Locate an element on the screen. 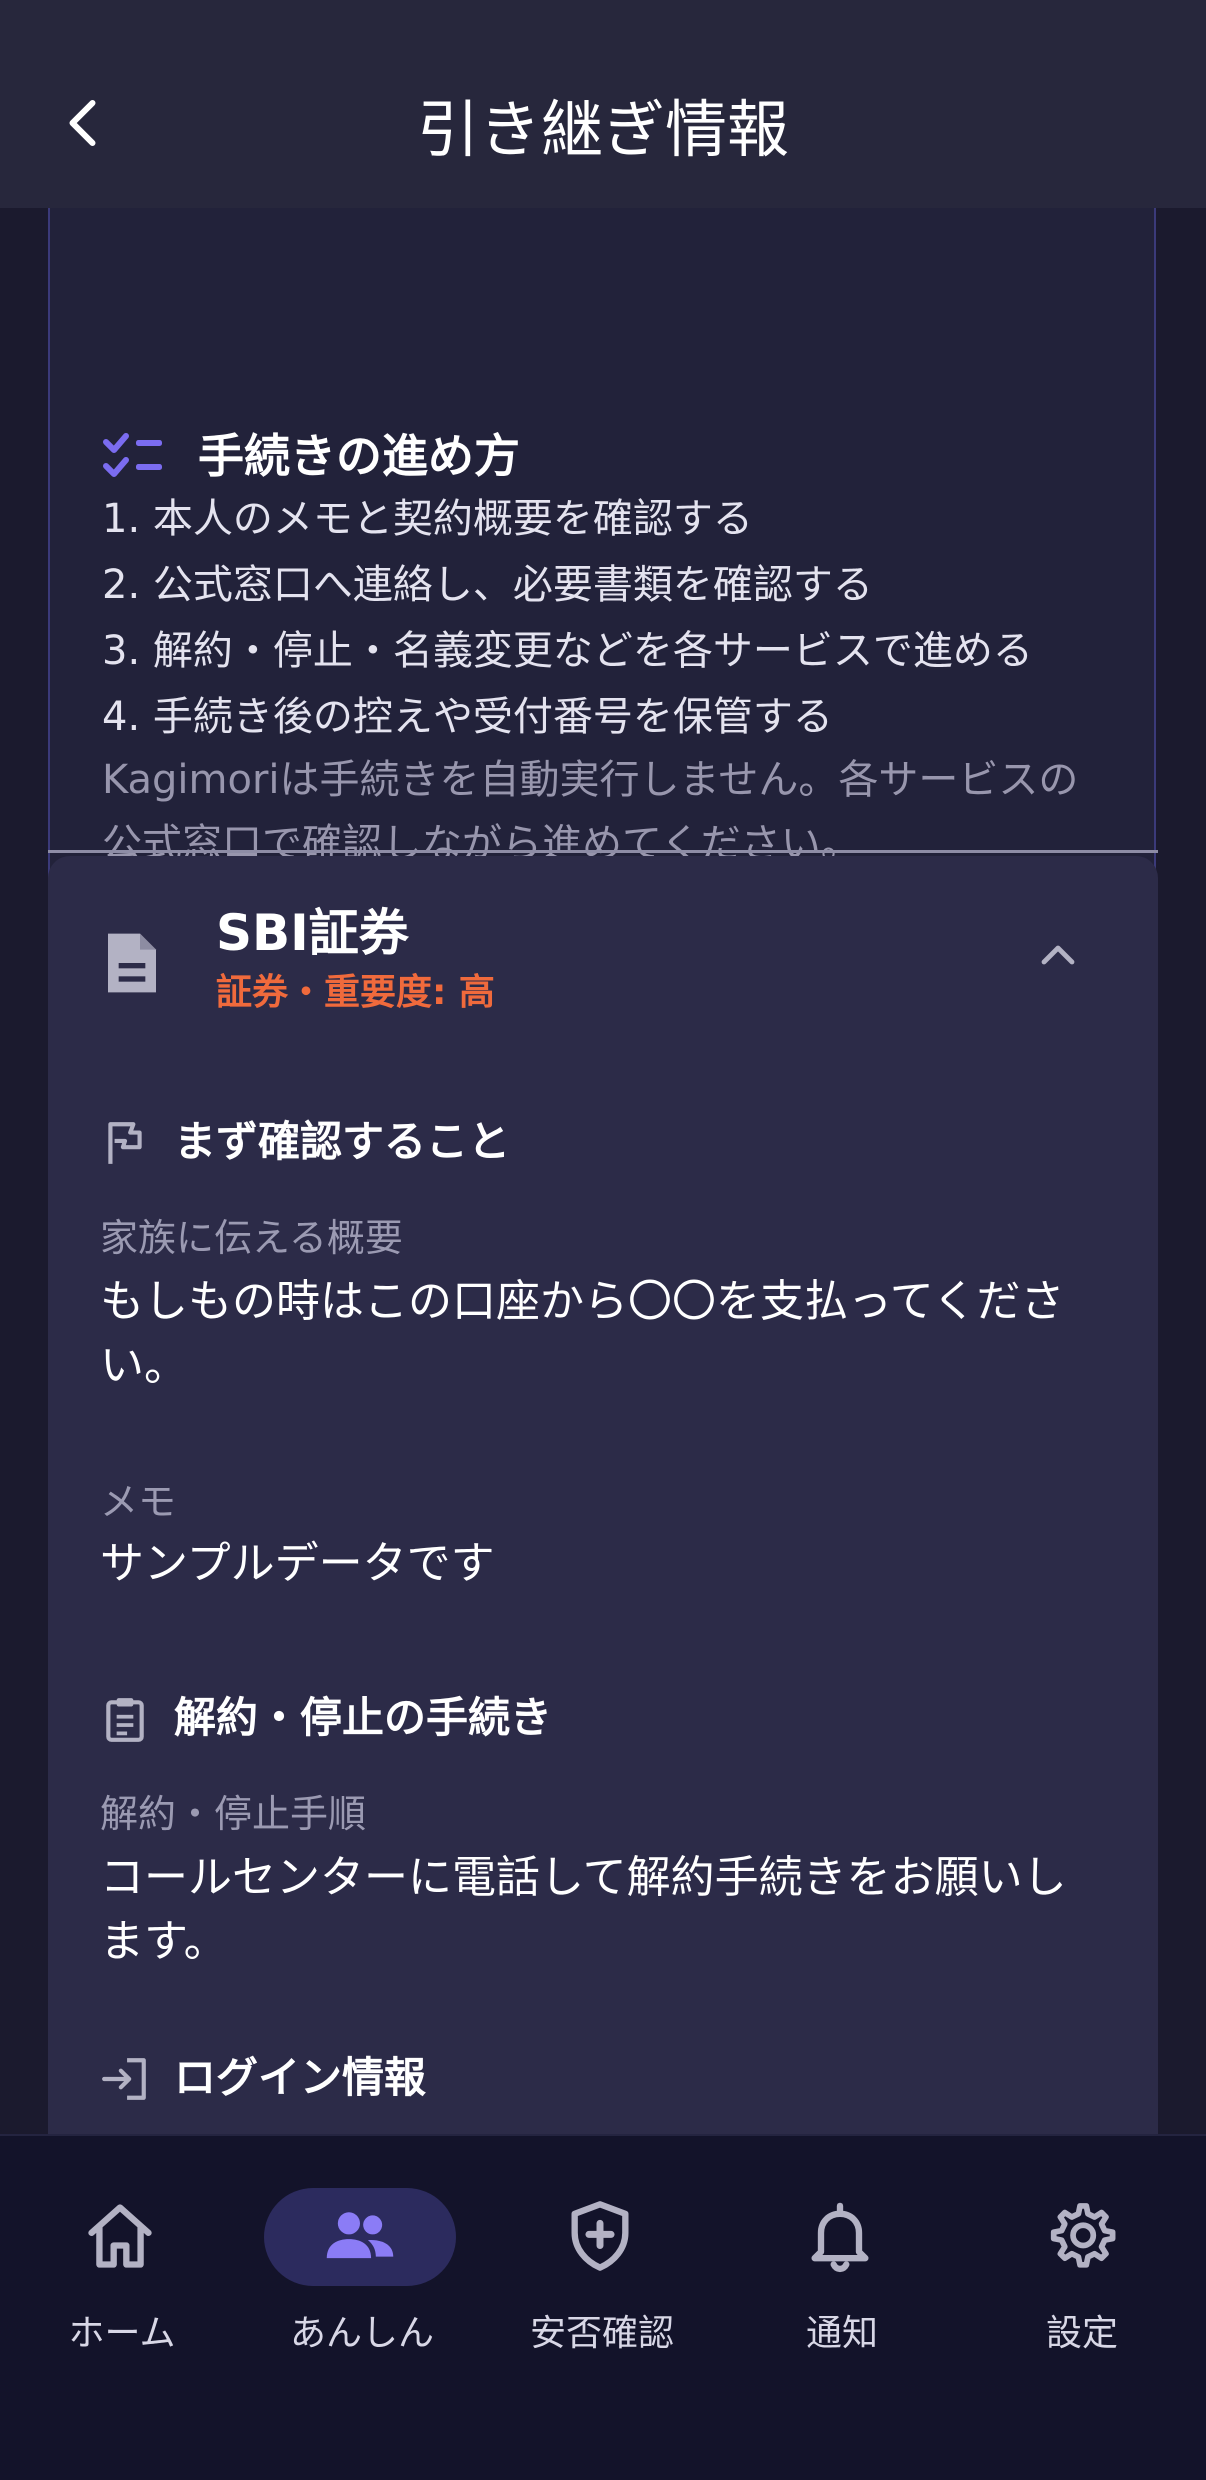  section-title-cancel: 解約・停止の手続き is located at coordinates (363, 1717).